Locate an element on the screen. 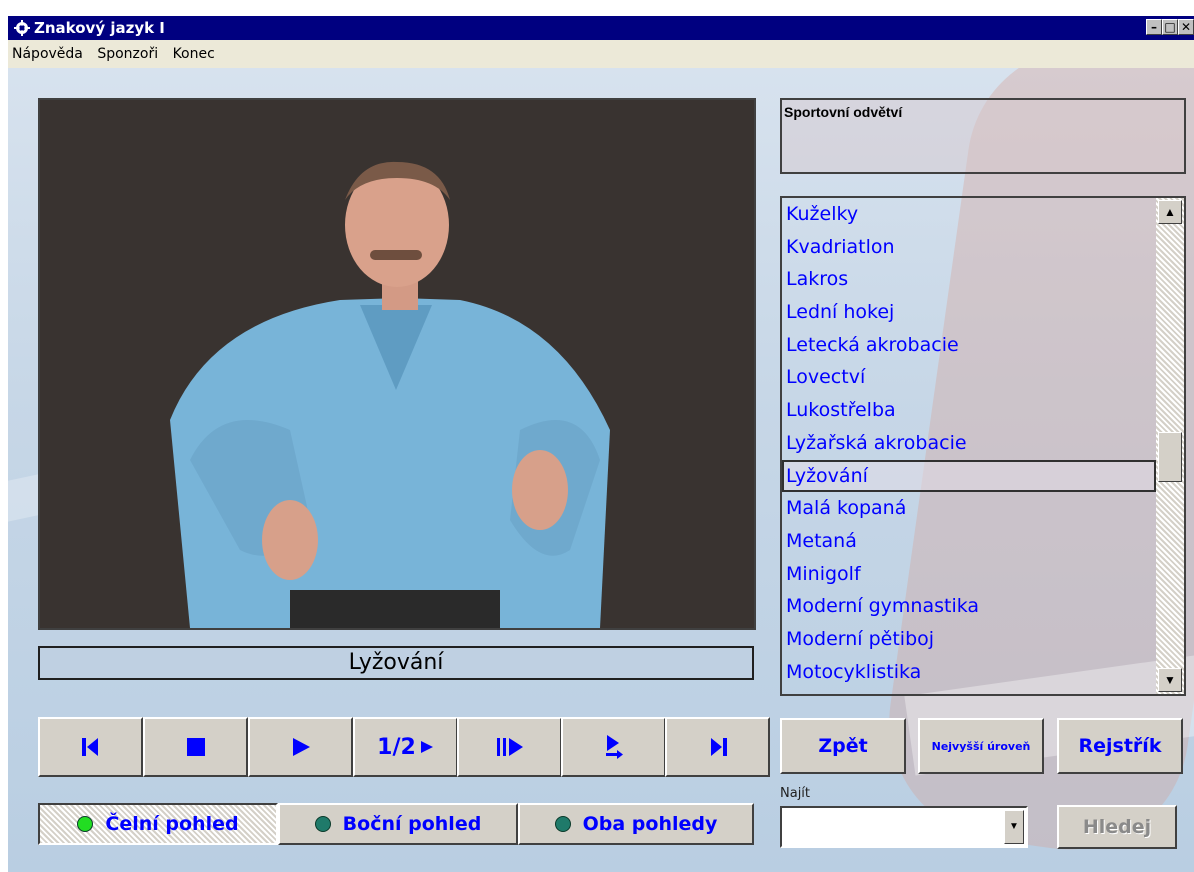  list-item: Lakros is located at coordinates (969, 279).